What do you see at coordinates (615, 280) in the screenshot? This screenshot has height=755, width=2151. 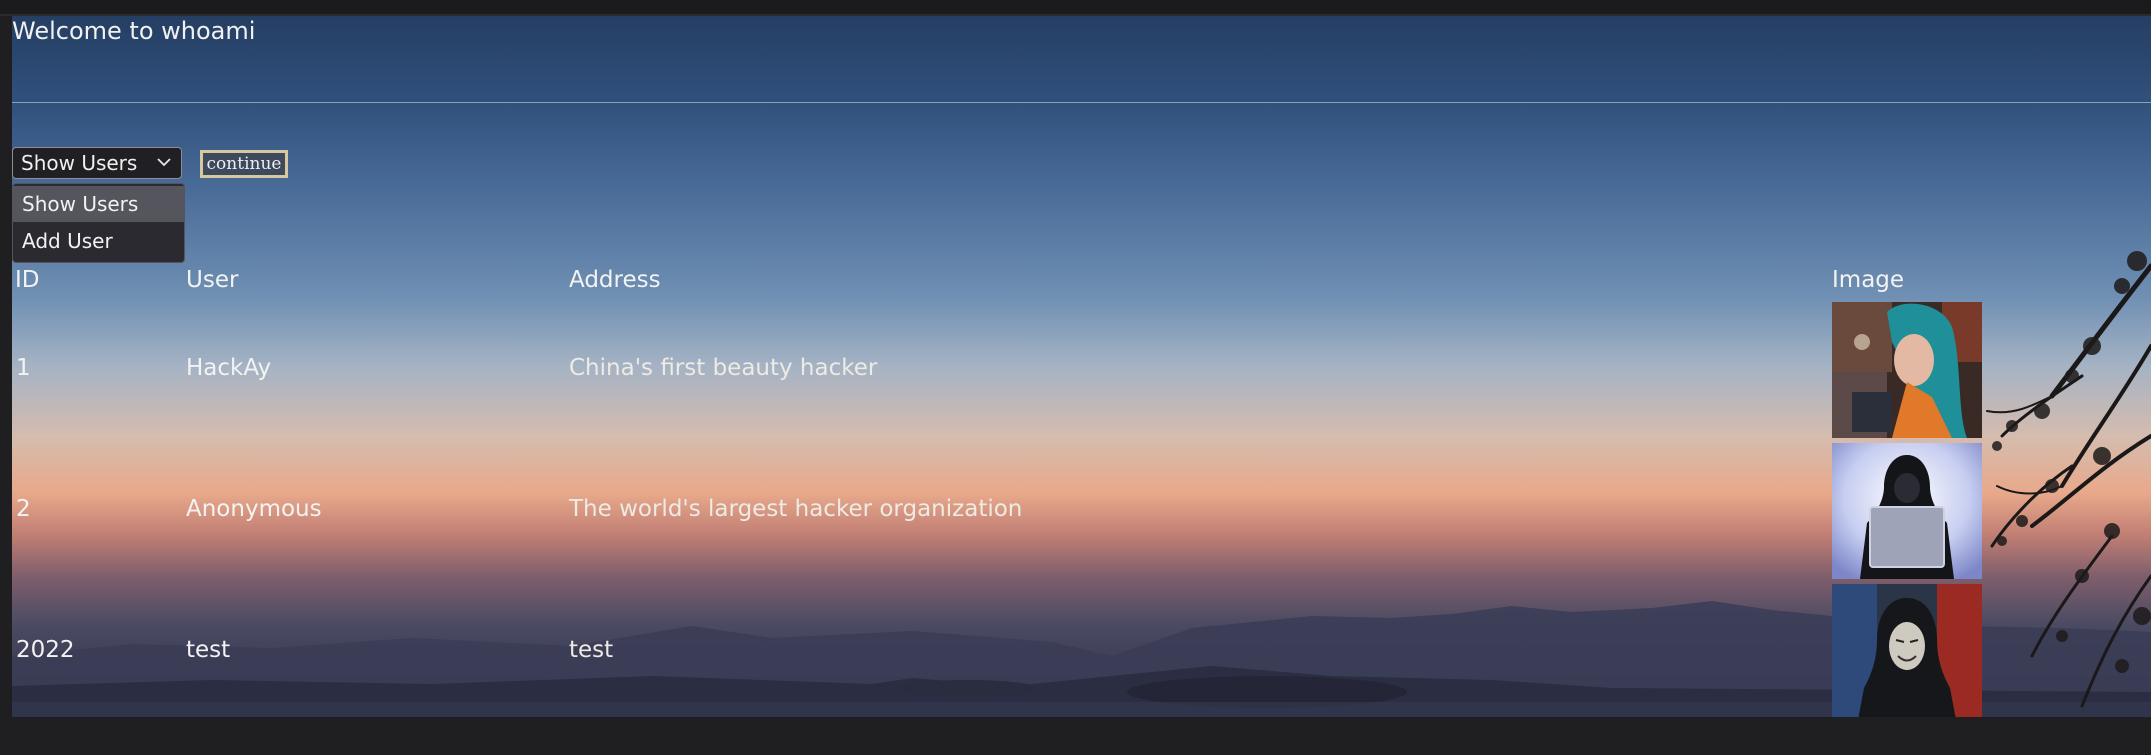 I see `header-address: Address` at bounding box center [615, 280].